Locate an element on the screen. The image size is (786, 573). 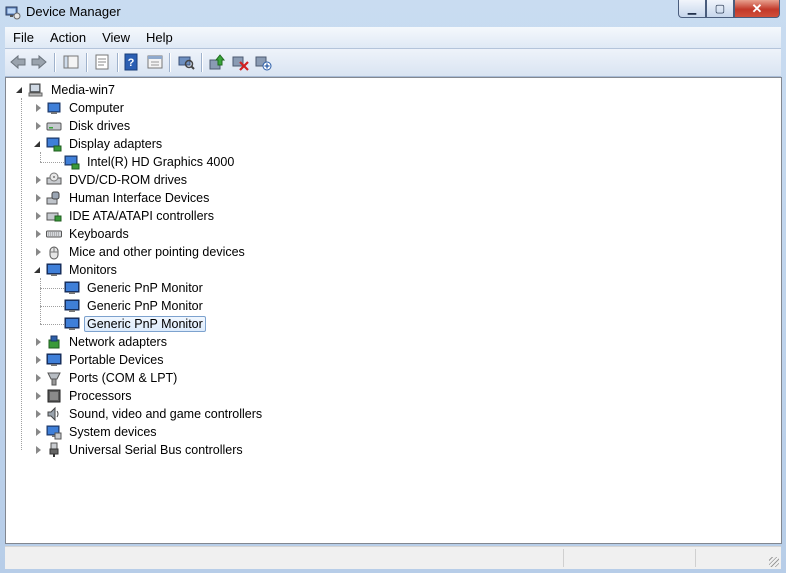
tree-category-display-adapters: Display adapters is located at coordinates (99, 144).